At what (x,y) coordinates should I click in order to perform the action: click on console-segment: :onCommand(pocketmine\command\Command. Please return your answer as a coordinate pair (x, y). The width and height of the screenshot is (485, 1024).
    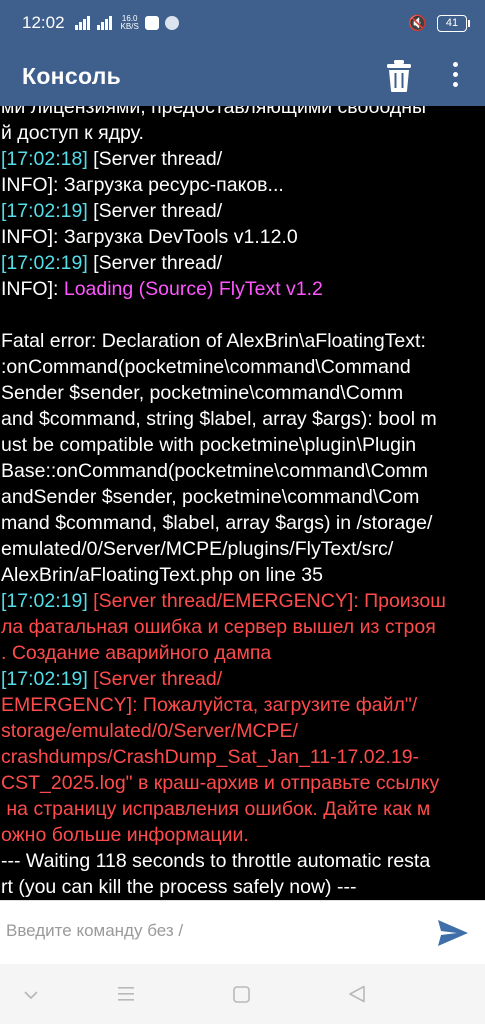
    Looking at the image, I should click on (206, 367).